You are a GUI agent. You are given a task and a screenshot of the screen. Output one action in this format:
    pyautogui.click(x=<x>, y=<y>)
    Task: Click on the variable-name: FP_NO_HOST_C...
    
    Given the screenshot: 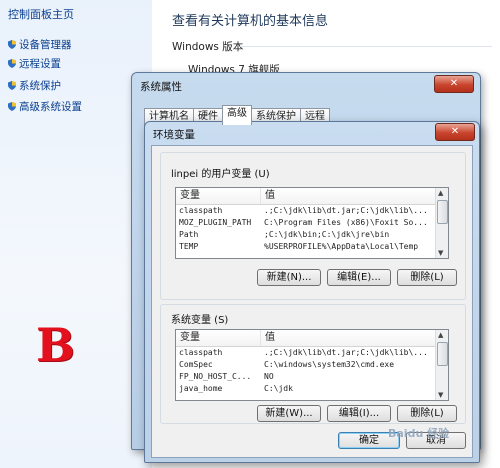 What is the action you would take?
    pyautogui.click(x=215, y=376)
    